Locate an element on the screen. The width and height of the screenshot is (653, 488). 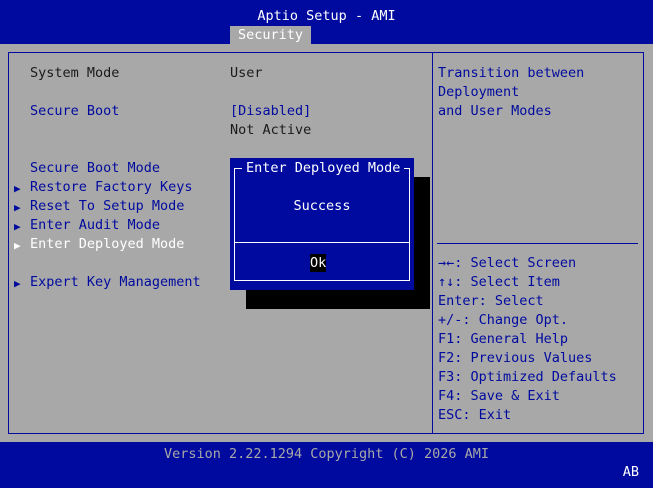
secure-boot-value: [Disabled] is located at coordinates (270, 111).